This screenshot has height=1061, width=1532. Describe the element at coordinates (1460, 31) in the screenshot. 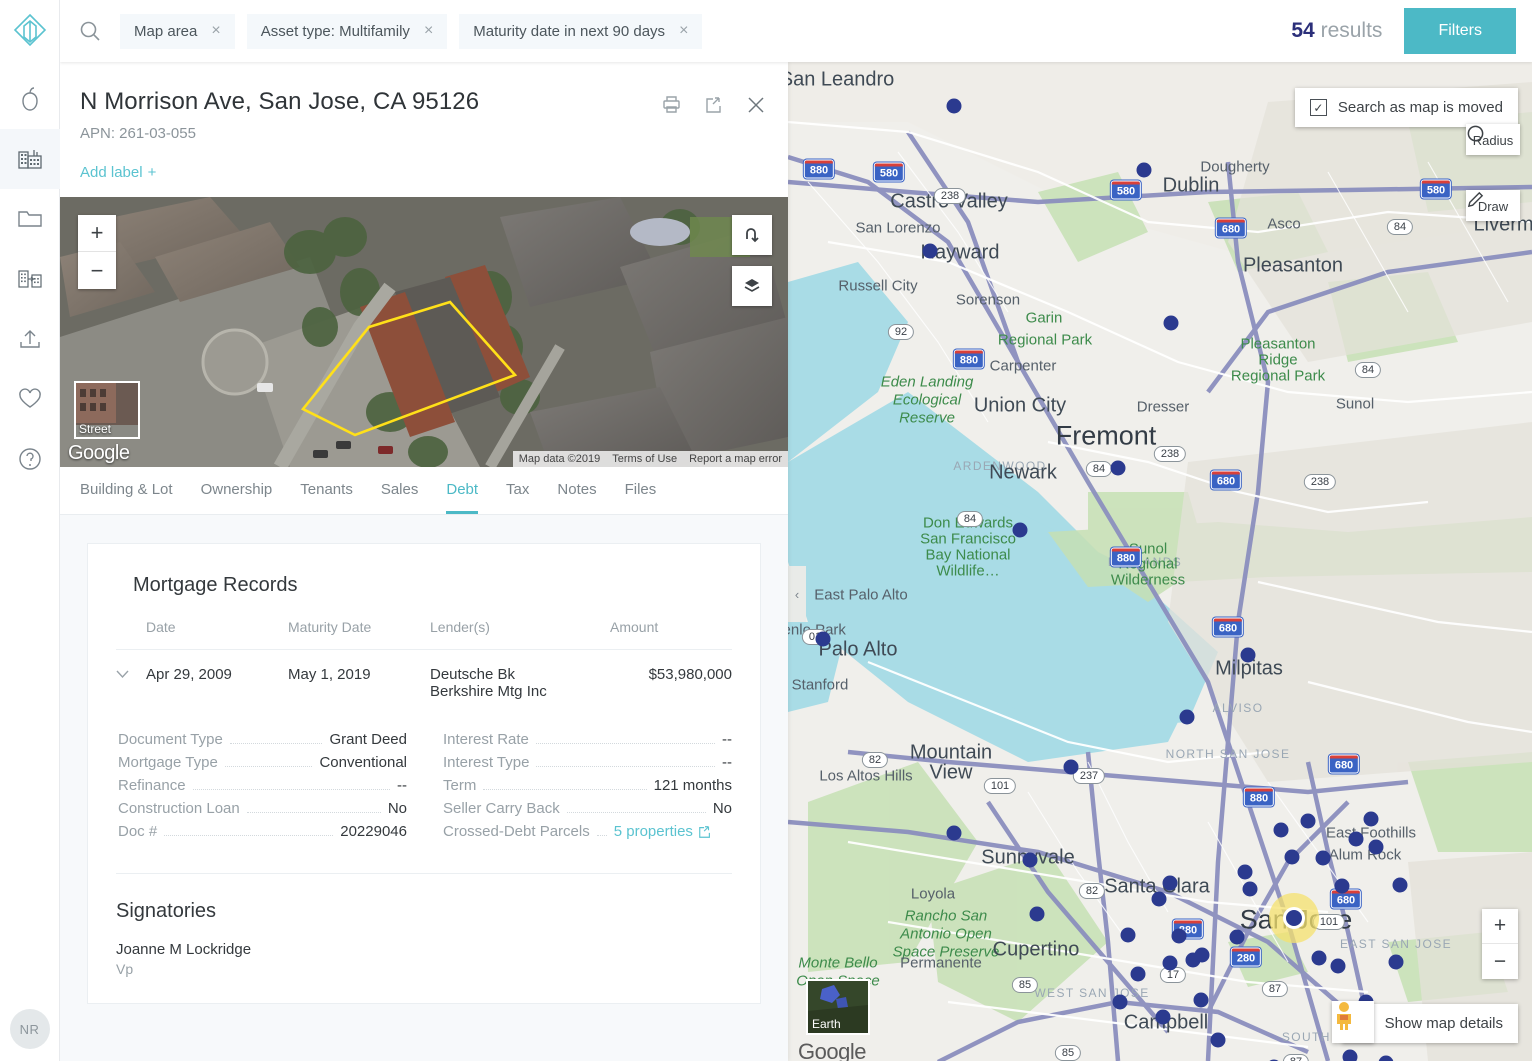

I see `filters-button: Filters` at that location.